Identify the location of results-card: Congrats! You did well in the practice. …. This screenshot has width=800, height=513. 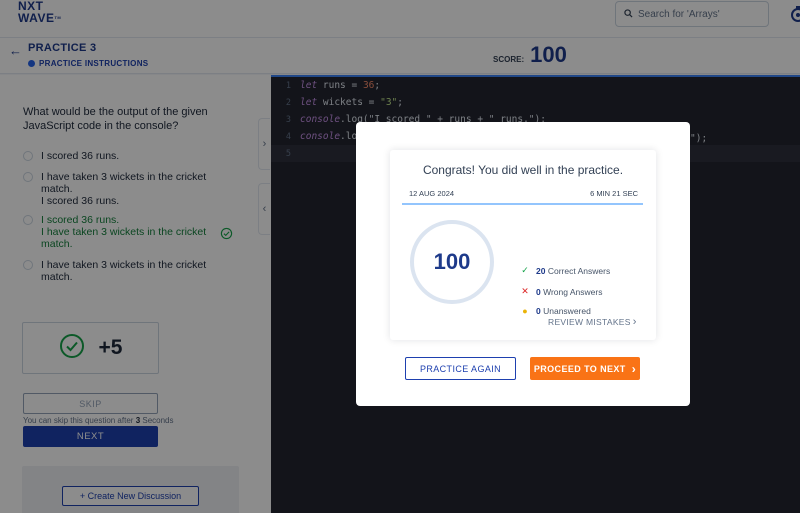
(523, 245).